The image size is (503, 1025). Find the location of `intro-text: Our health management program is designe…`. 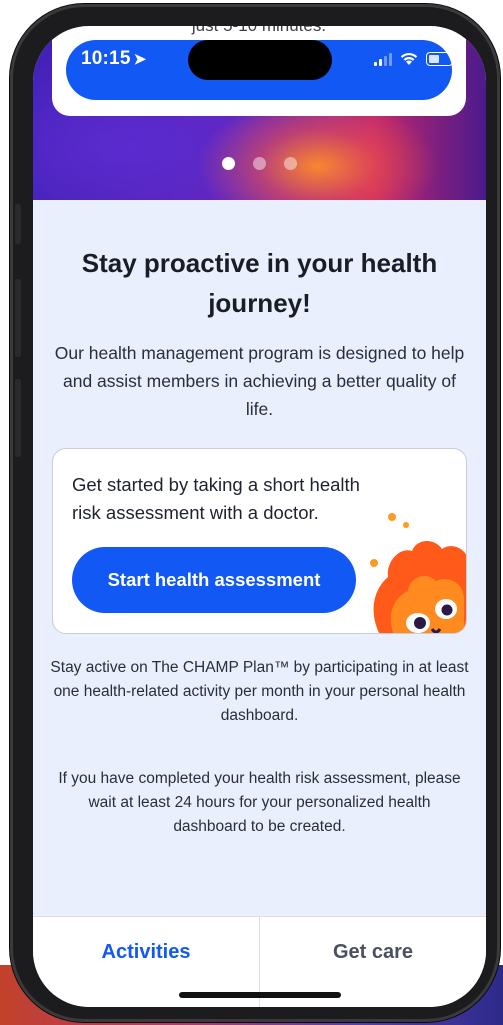

intro-text: Our health management program is designe… is located at coordinates (259, 381).